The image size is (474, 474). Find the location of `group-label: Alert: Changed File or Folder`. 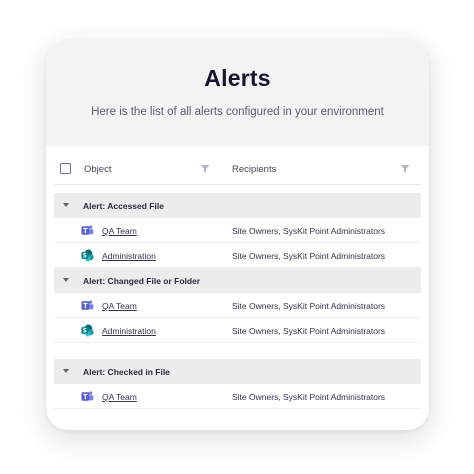

group-label: Alert: Changed File or Folder is located at coordinates (142, 281).